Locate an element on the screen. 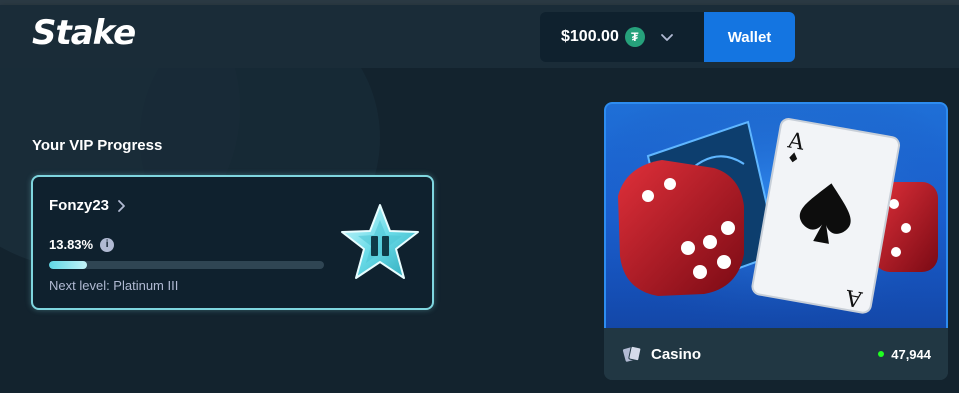 The height and width of the screenshot is (393, 959). casino-footer: Casino 47,944 is located at coordinates (776, 354).